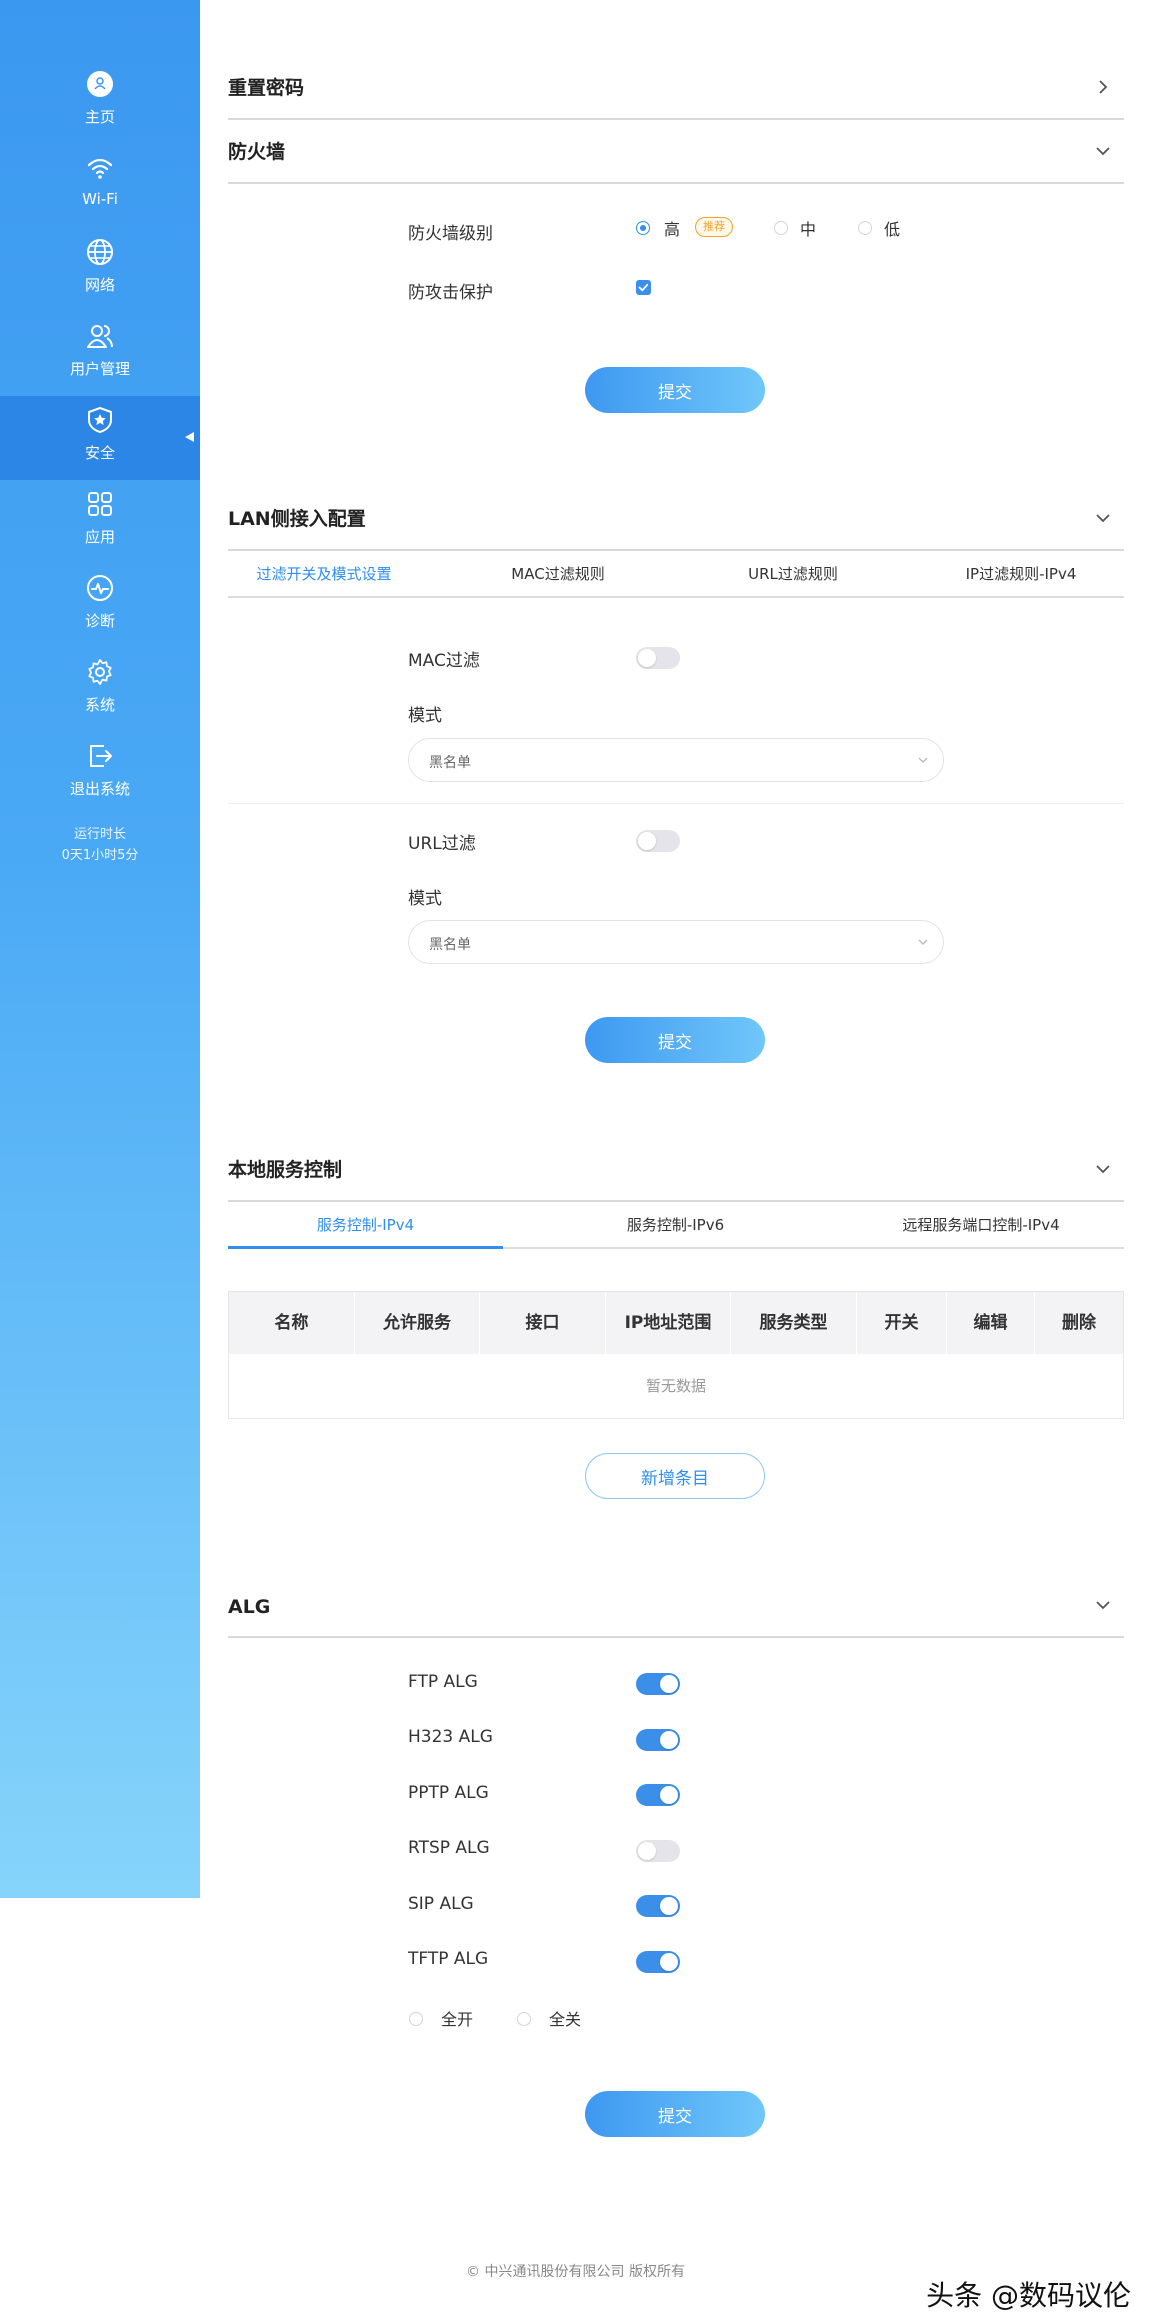  Describe the element at coordinates (425, 899) in the screenshot. I see `url-mode-label: 模式` at that location.